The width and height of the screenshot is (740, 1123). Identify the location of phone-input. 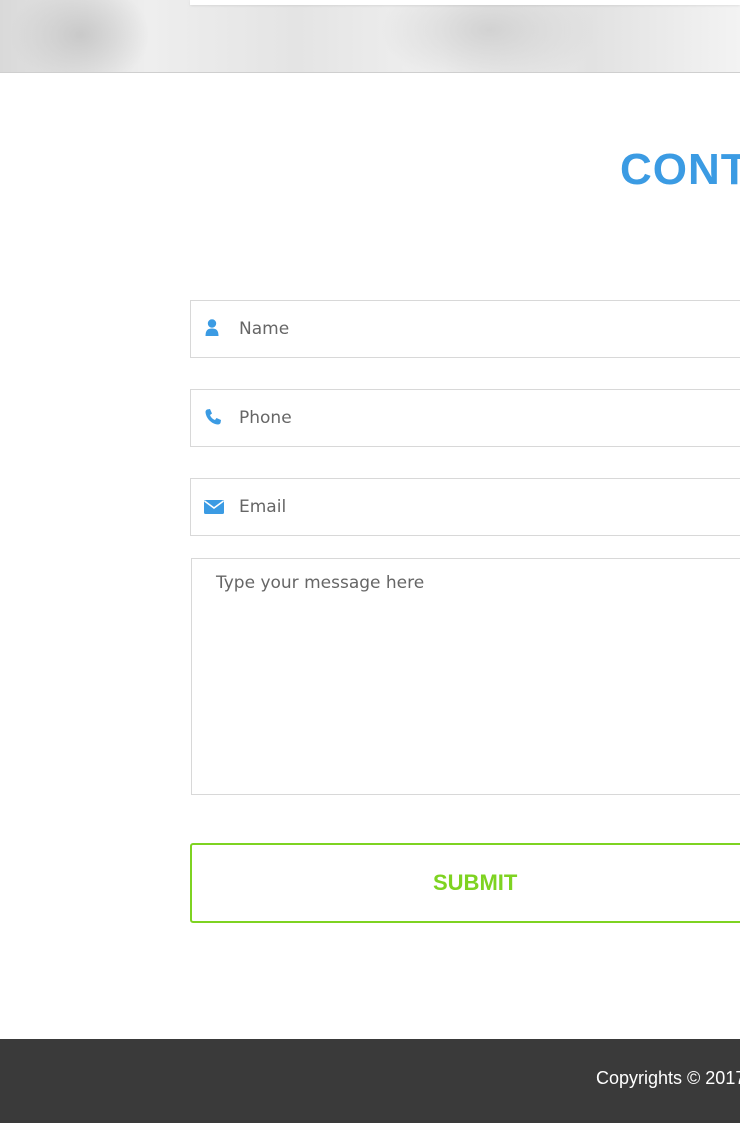
(489, 418).